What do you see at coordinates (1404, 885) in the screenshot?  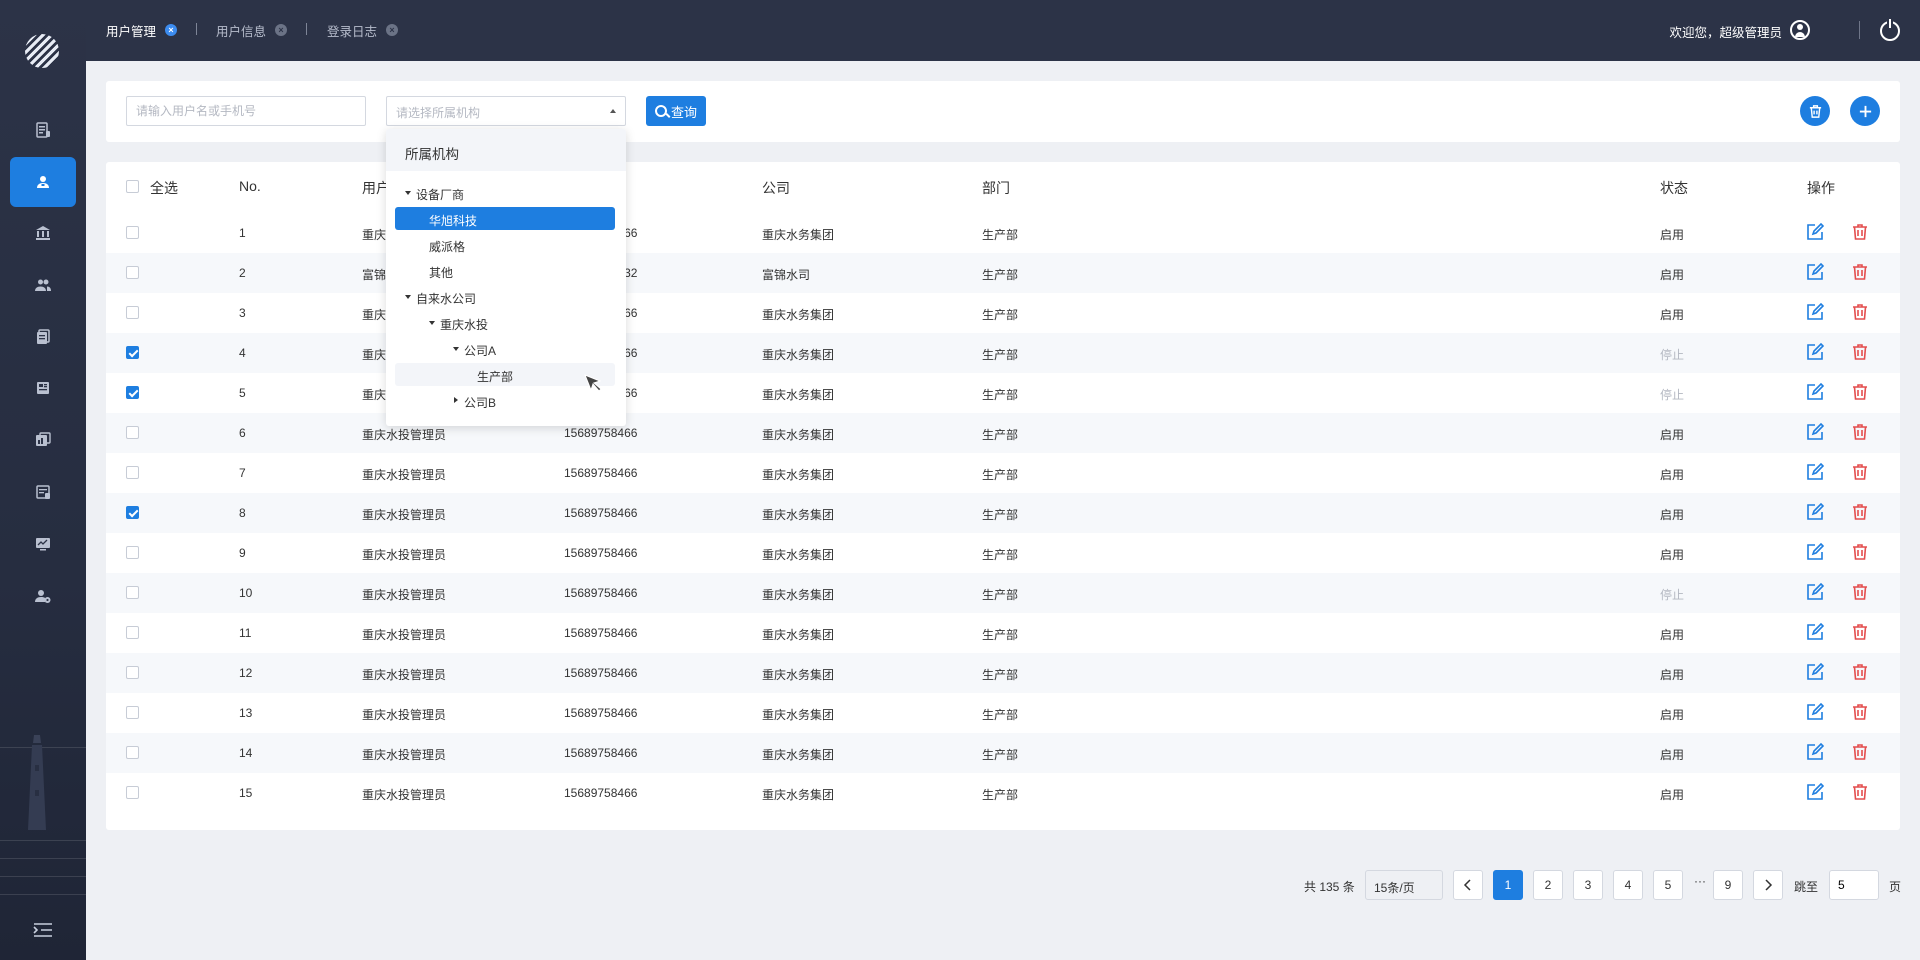 I see `page-size-select: 15条/页` at bounding box center [1404, 885].